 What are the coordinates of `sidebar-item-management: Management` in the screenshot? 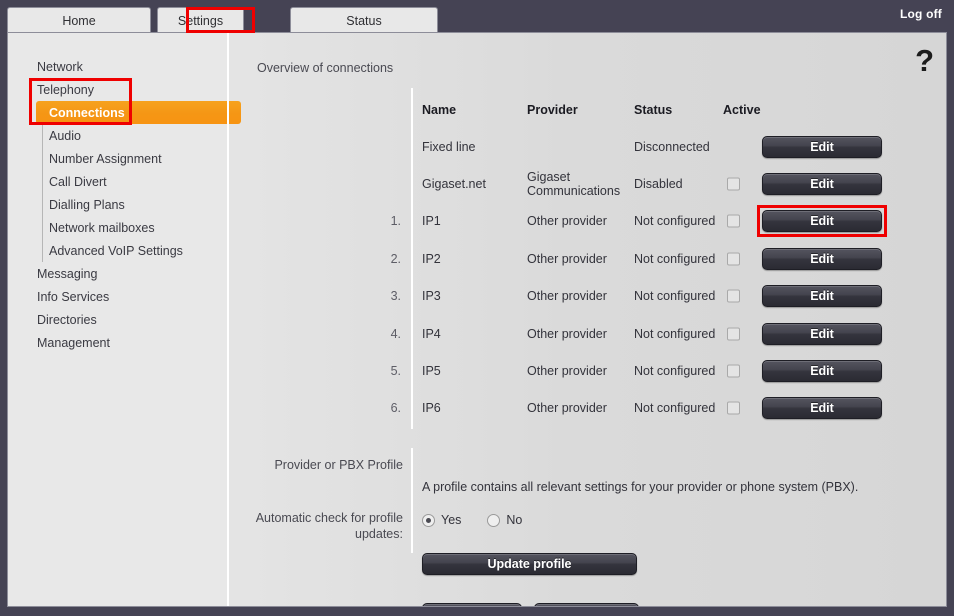 It's located at (117, 342).